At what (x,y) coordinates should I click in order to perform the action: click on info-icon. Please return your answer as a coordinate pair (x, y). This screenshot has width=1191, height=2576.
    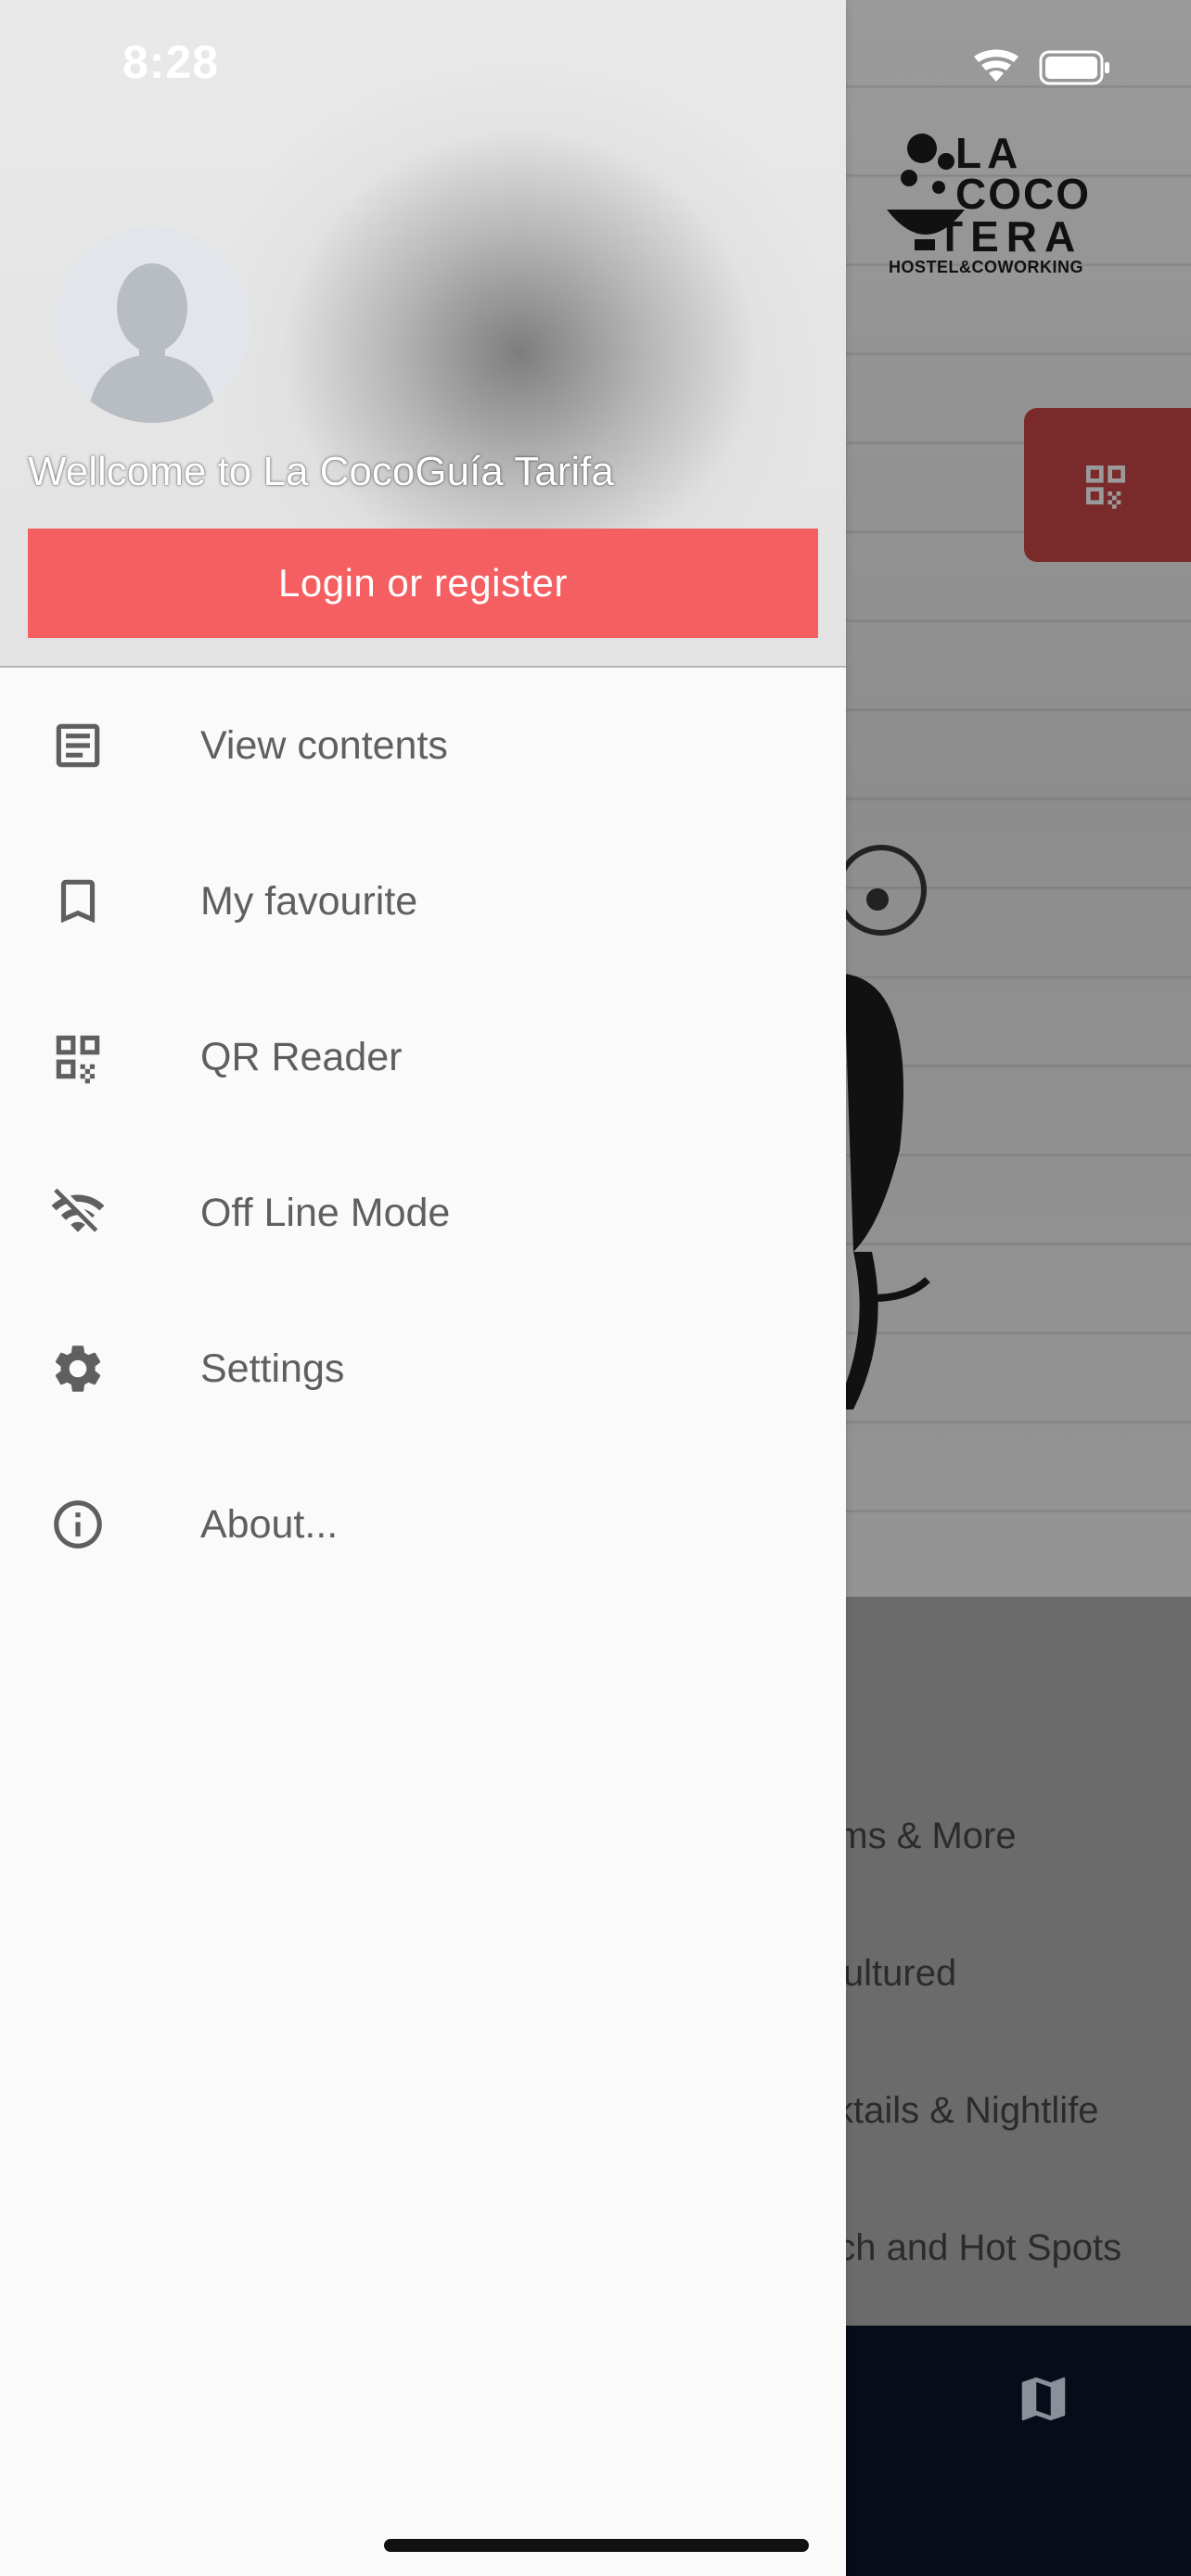
    Looking at the image, I should click on (77, 1525).